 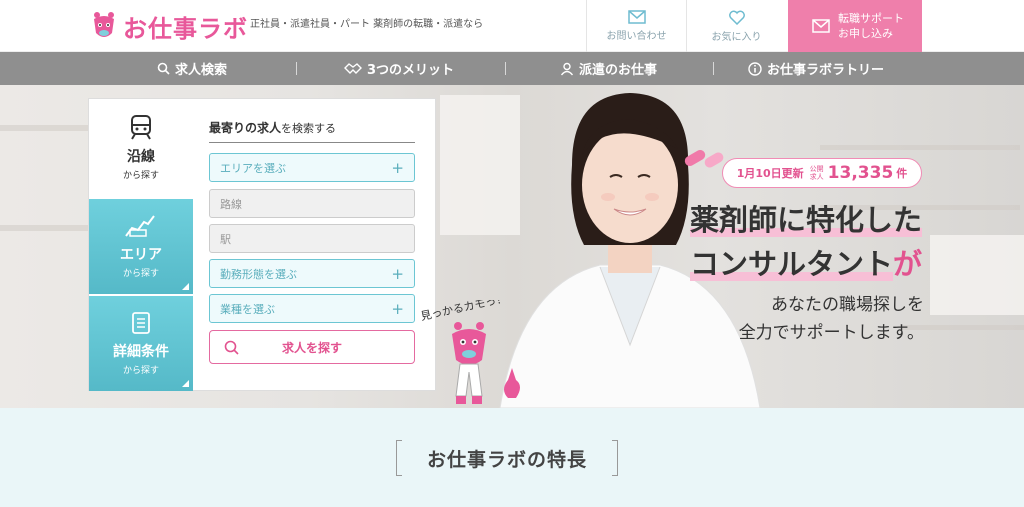 What do you see at coordinates (855, 26) in the screenshot?
I see `career-support-apply-button: 転職サポート お申し込み` at bounding box center [855, 26].